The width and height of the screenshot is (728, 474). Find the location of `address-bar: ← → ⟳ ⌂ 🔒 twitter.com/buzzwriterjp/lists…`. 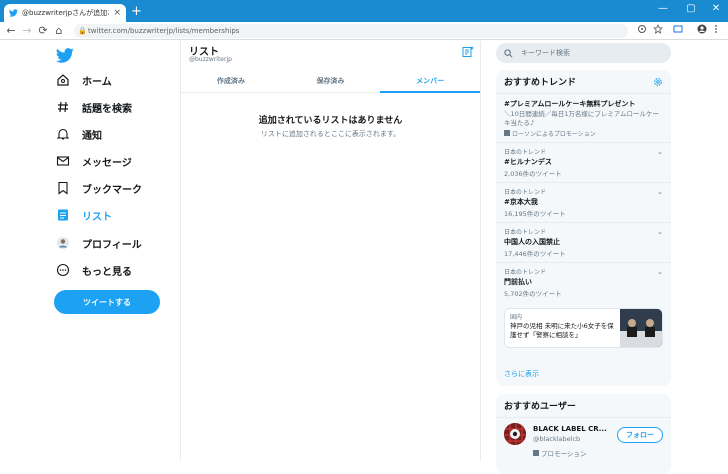

address-bar: ← → ⟳ ⌂ 🔒 twitter.com/buzzwriterjp/lists… is located at coordinates (364, 31).